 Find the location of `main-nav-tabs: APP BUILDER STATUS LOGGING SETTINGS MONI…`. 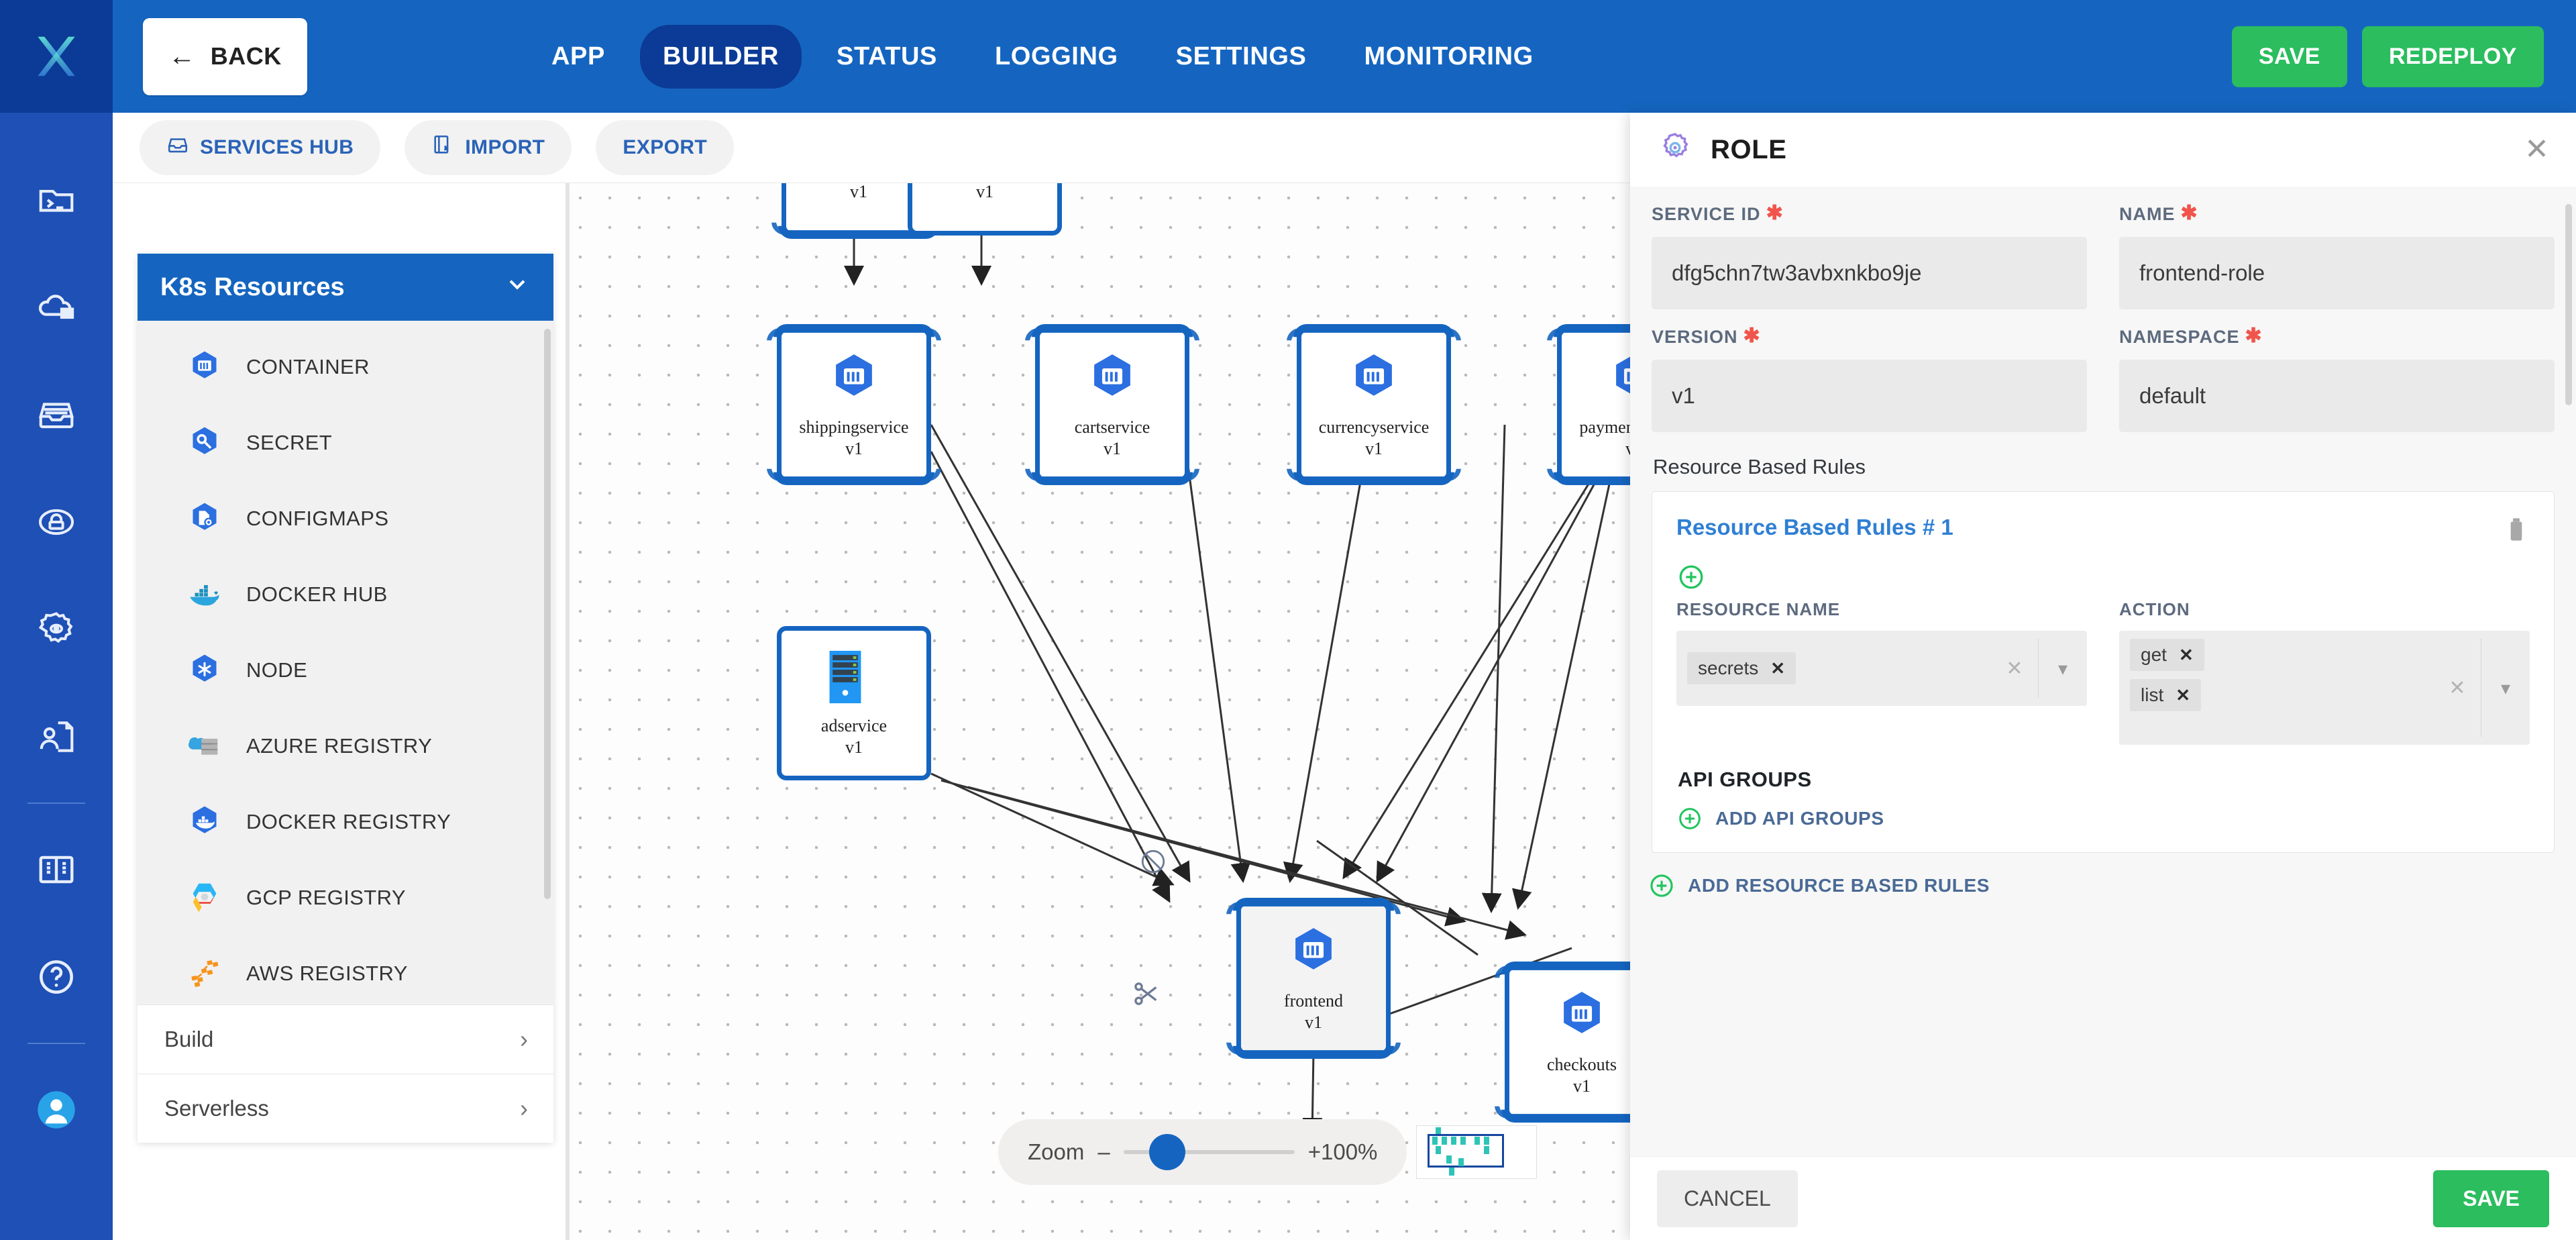

main-nav-tabs: APP BUILDER STATUS LOGGING SETTINGS MONI… is located at coordinates (1042, 56).